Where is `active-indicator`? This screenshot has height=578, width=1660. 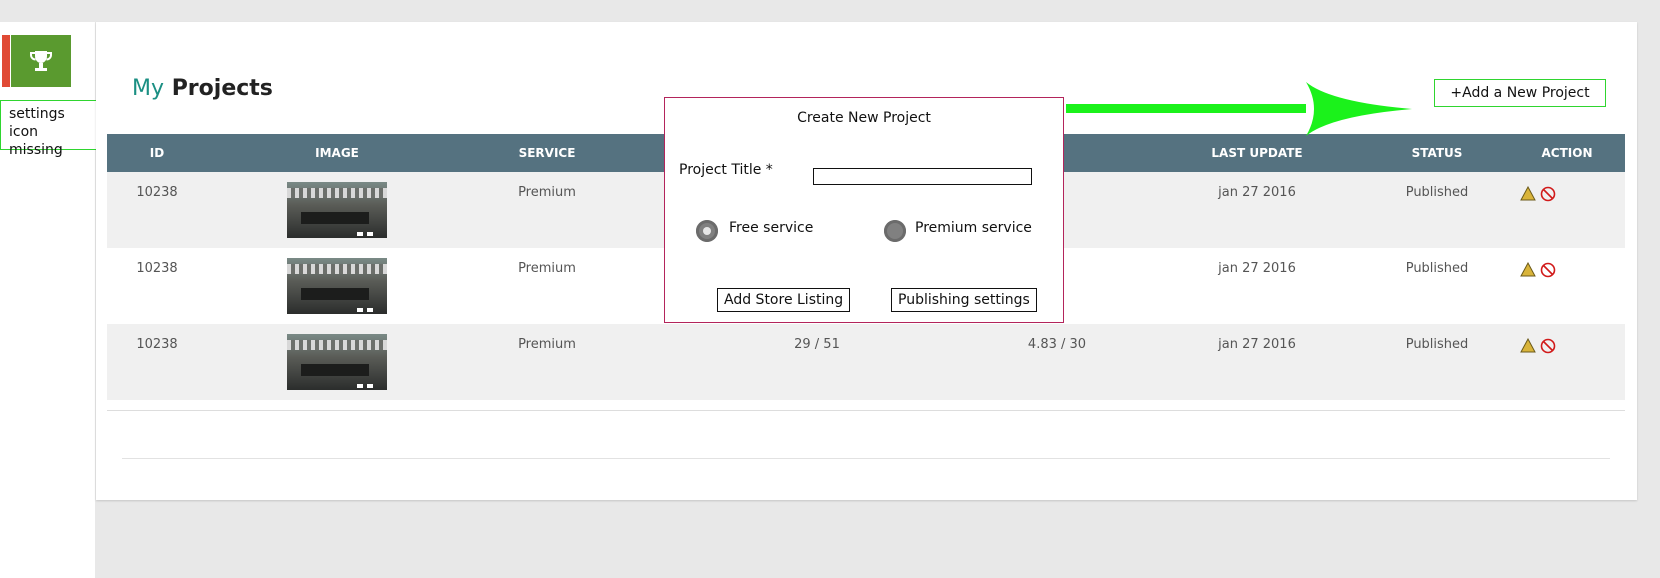
active-indicator is located at coordinates (6, 61).